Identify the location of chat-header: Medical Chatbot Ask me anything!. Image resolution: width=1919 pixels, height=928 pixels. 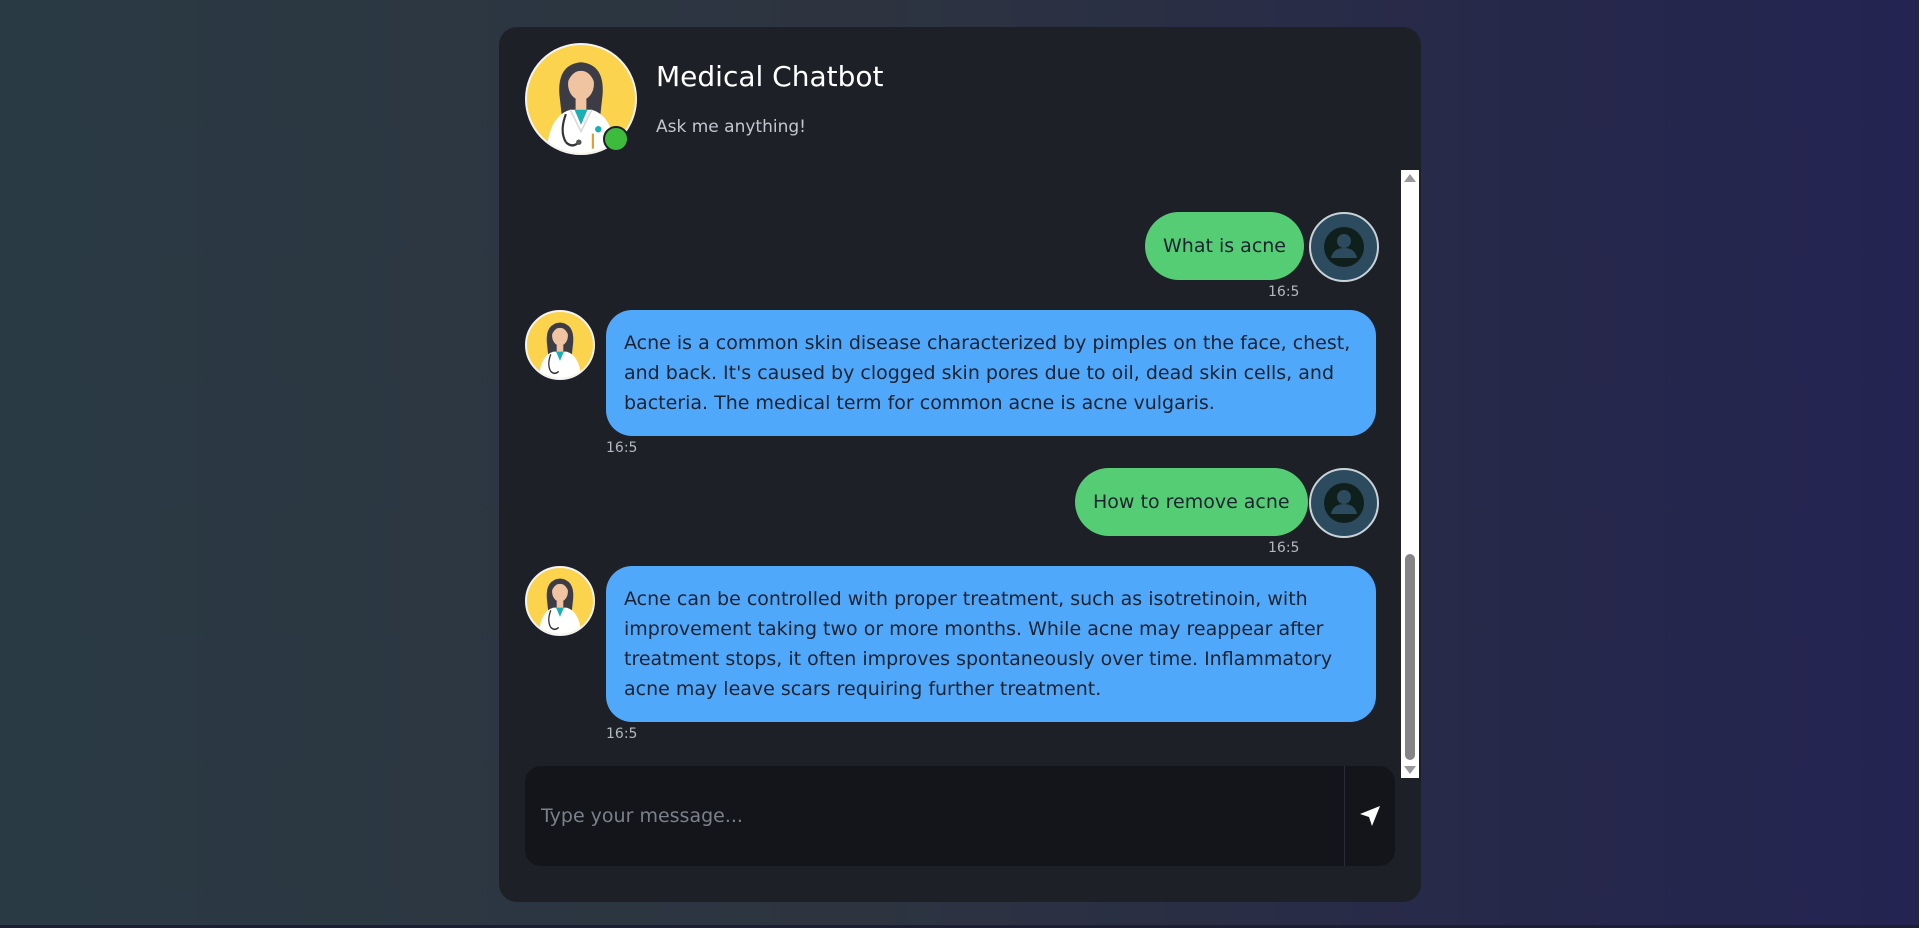
(955, 100).